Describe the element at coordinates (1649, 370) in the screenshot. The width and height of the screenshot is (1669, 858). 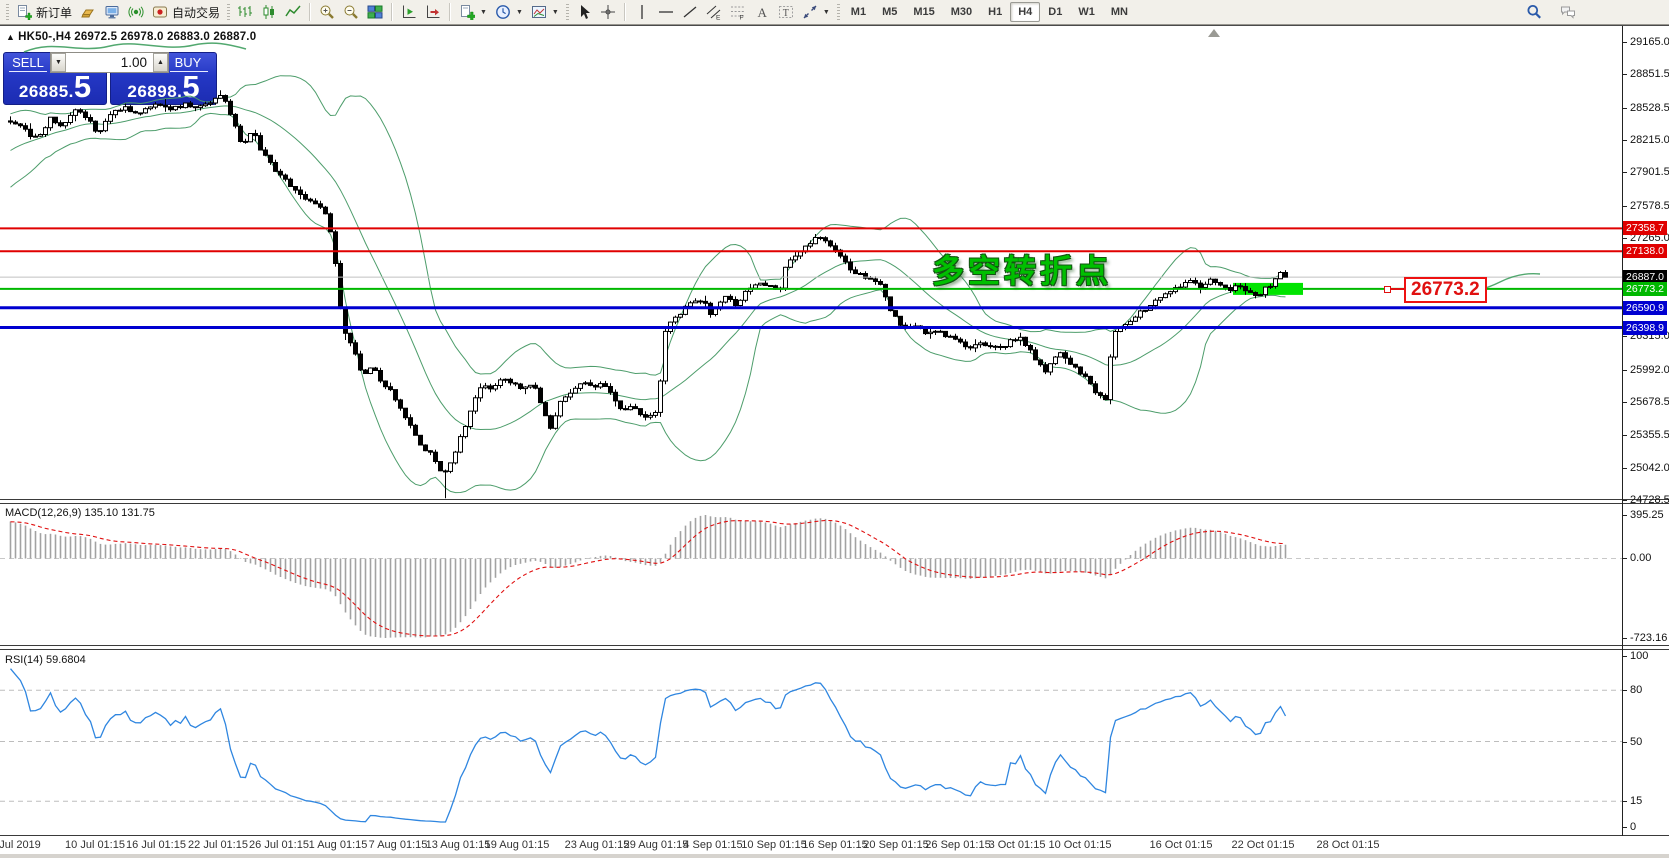
I see `axis-tick-label: 25992.0` at that location.